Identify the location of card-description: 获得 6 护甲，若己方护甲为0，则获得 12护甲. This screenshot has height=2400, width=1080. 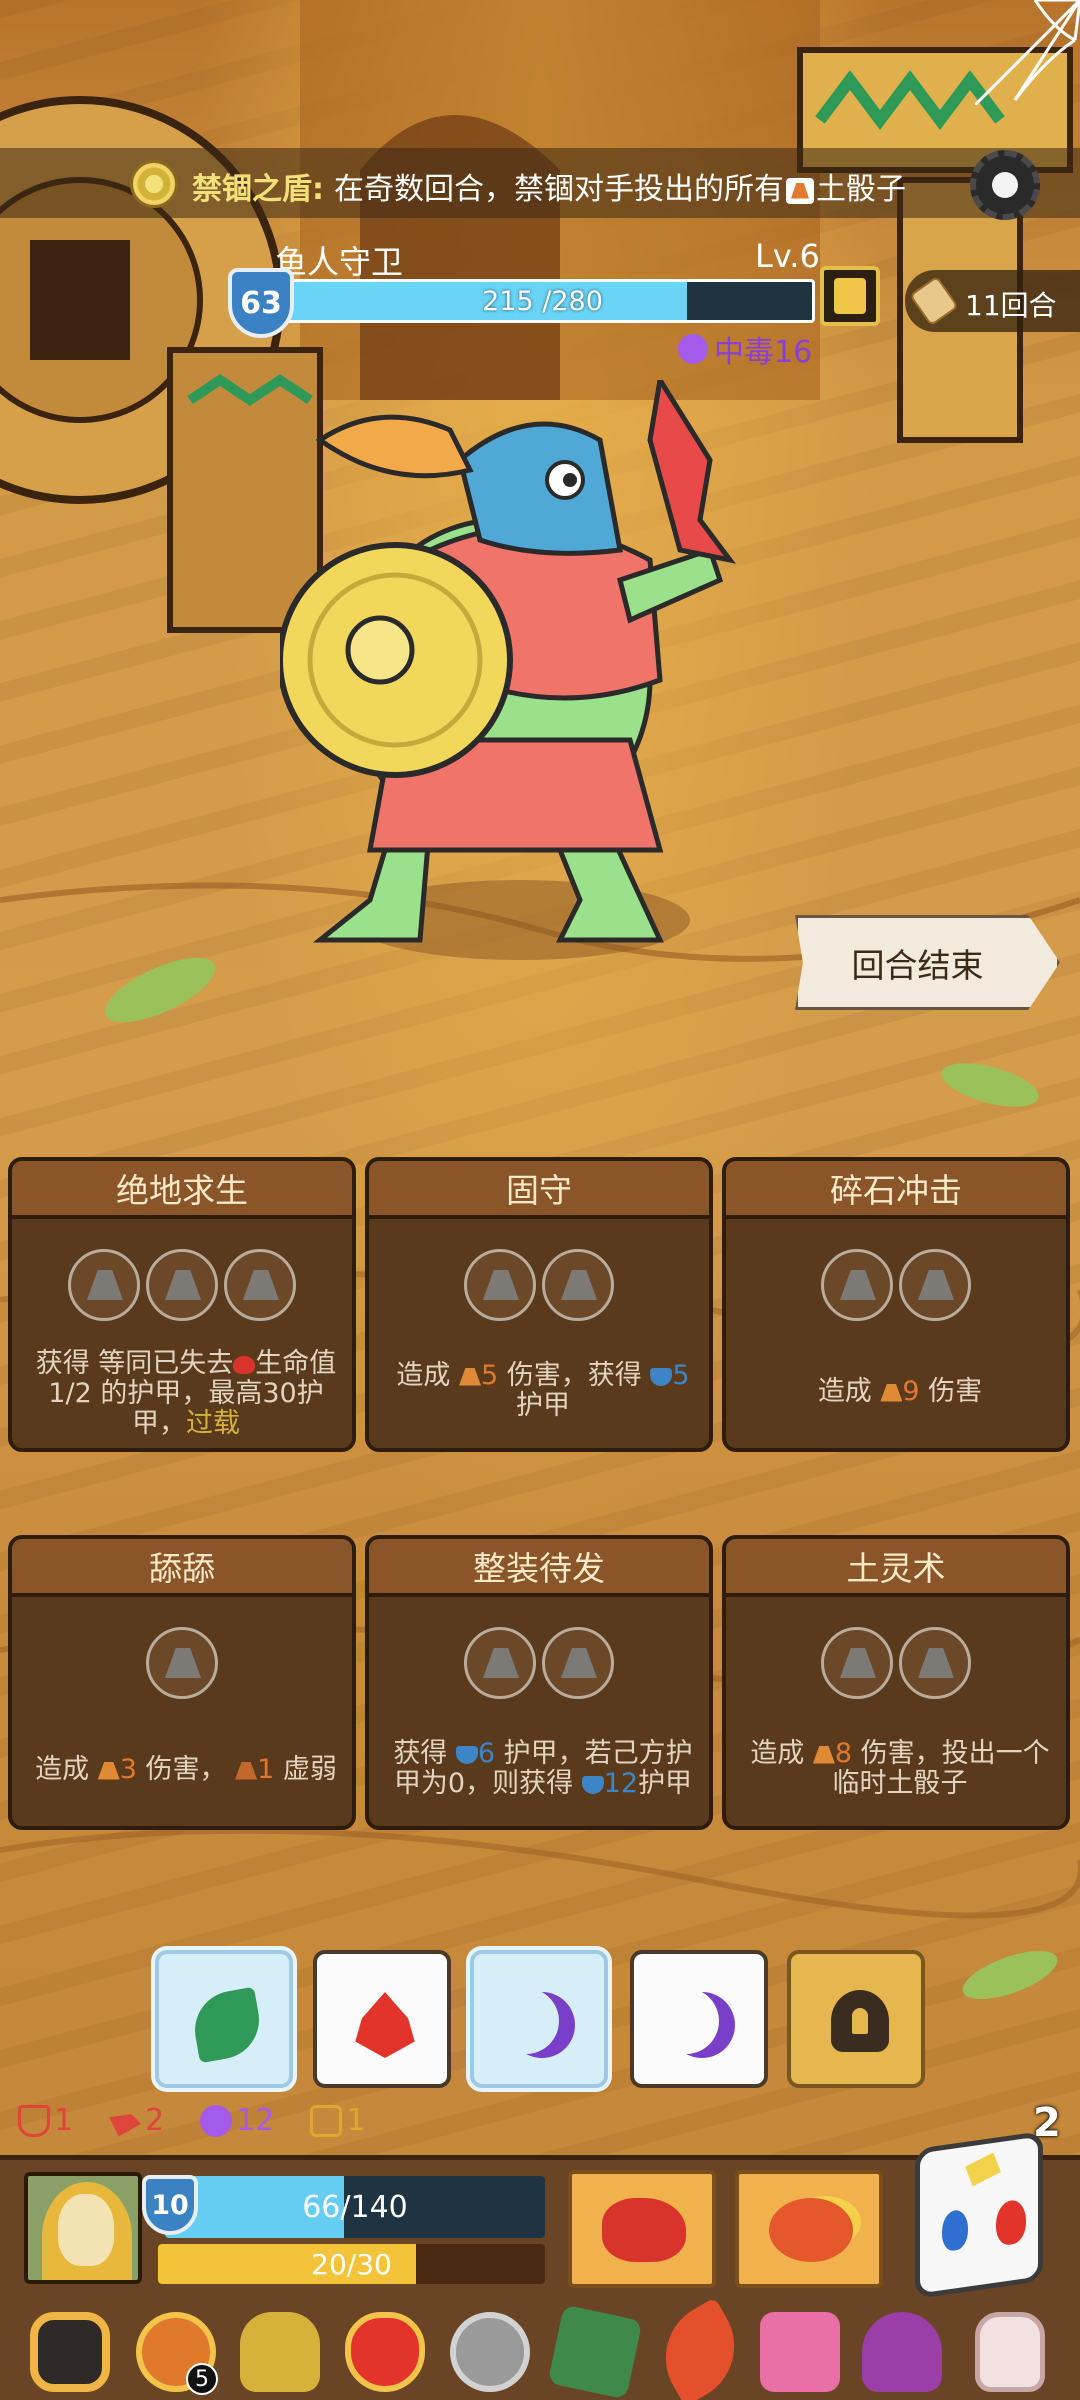
(543, 1768).